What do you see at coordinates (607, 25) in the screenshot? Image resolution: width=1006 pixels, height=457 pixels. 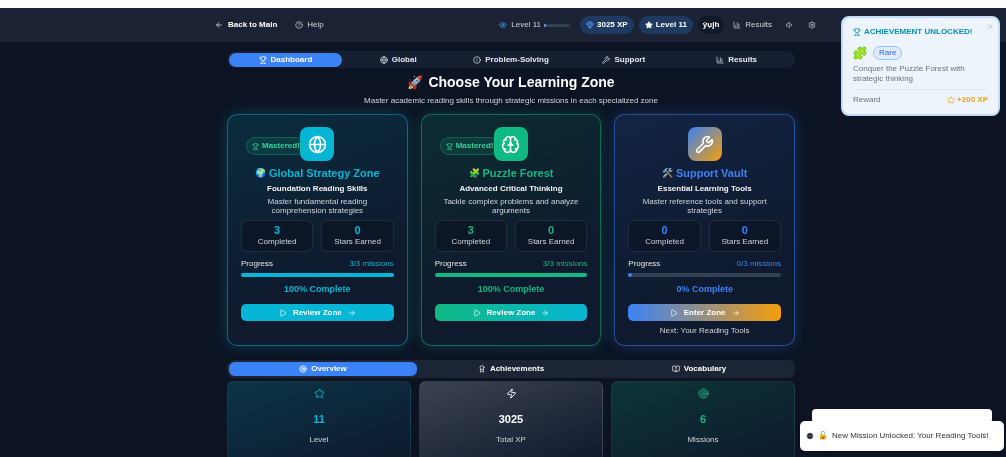 I see `xp-badge: 3025 XP` at bounding box center [607, 25].